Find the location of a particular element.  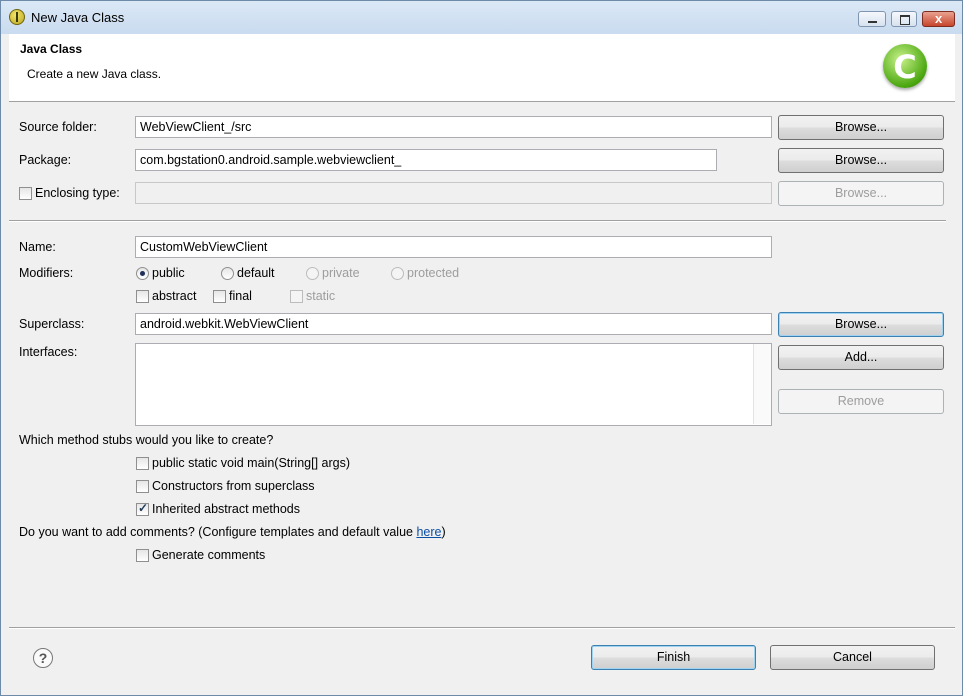

inherited-abstract-checkbox is located at coordinates (142, 508).